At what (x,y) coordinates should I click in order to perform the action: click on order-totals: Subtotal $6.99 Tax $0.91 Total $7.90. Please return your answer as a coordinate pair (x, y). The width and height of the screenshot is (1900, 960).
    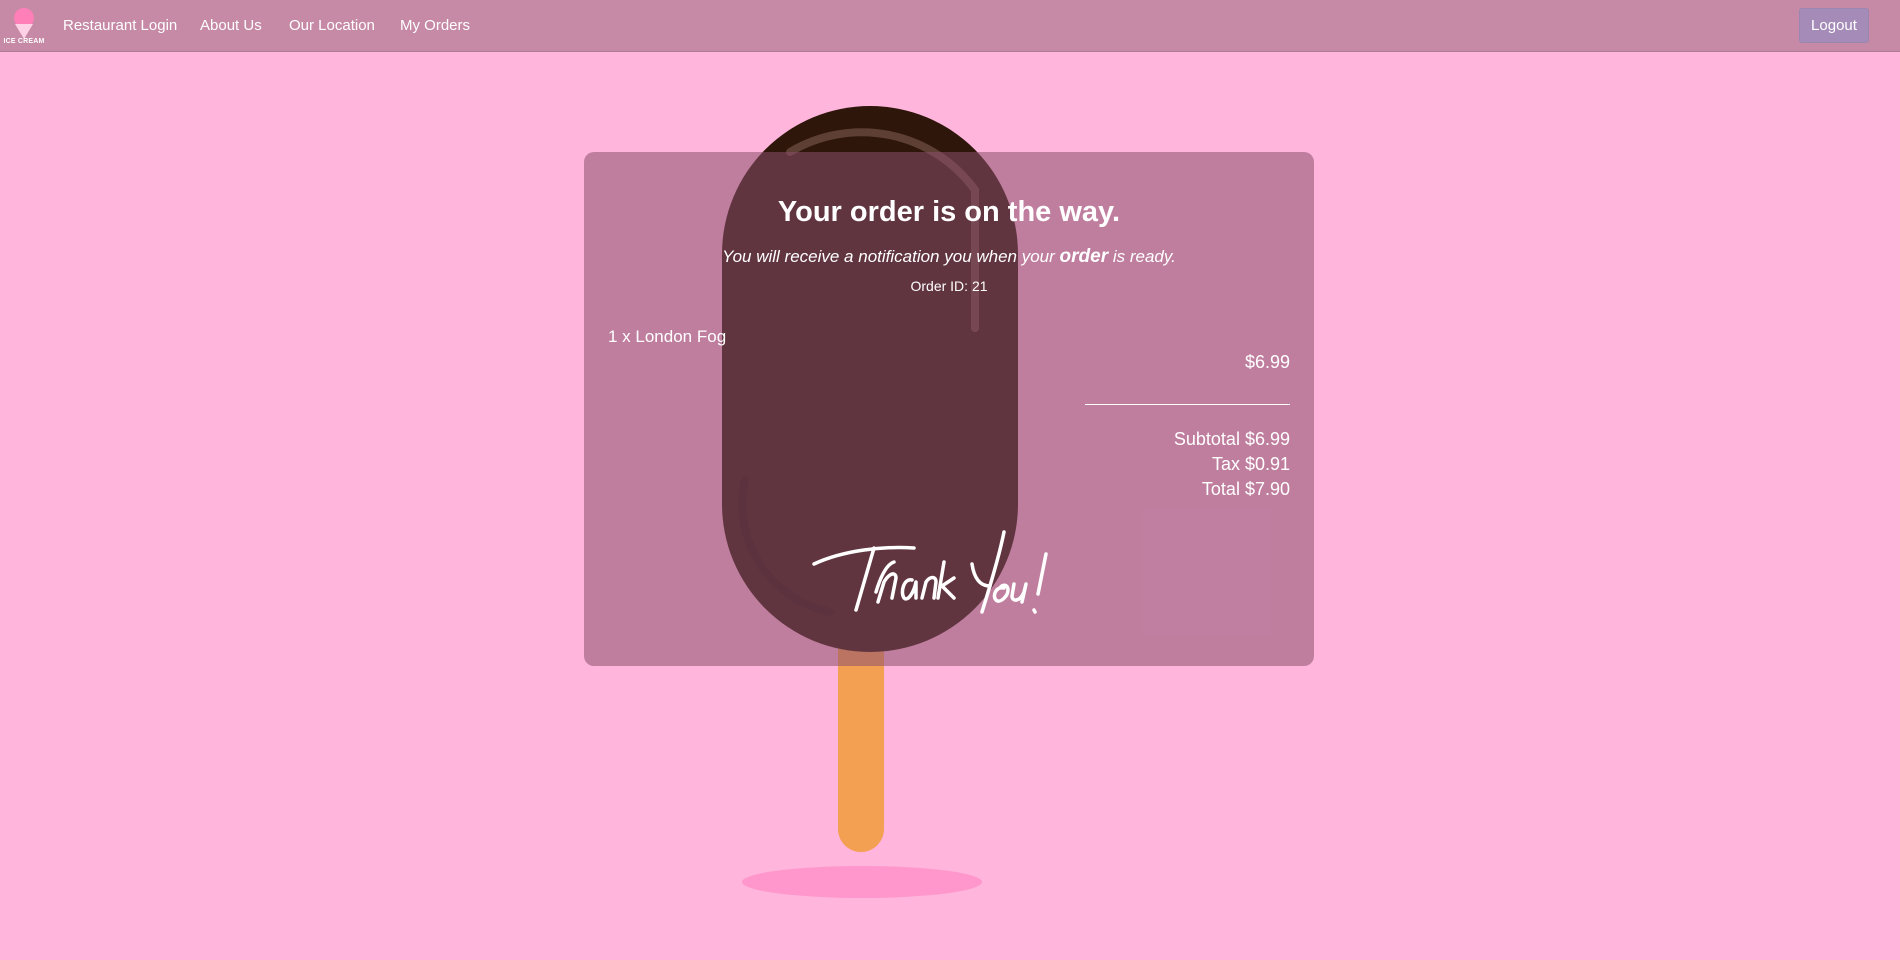
    Looking at the image, I should click on (1232, 464).